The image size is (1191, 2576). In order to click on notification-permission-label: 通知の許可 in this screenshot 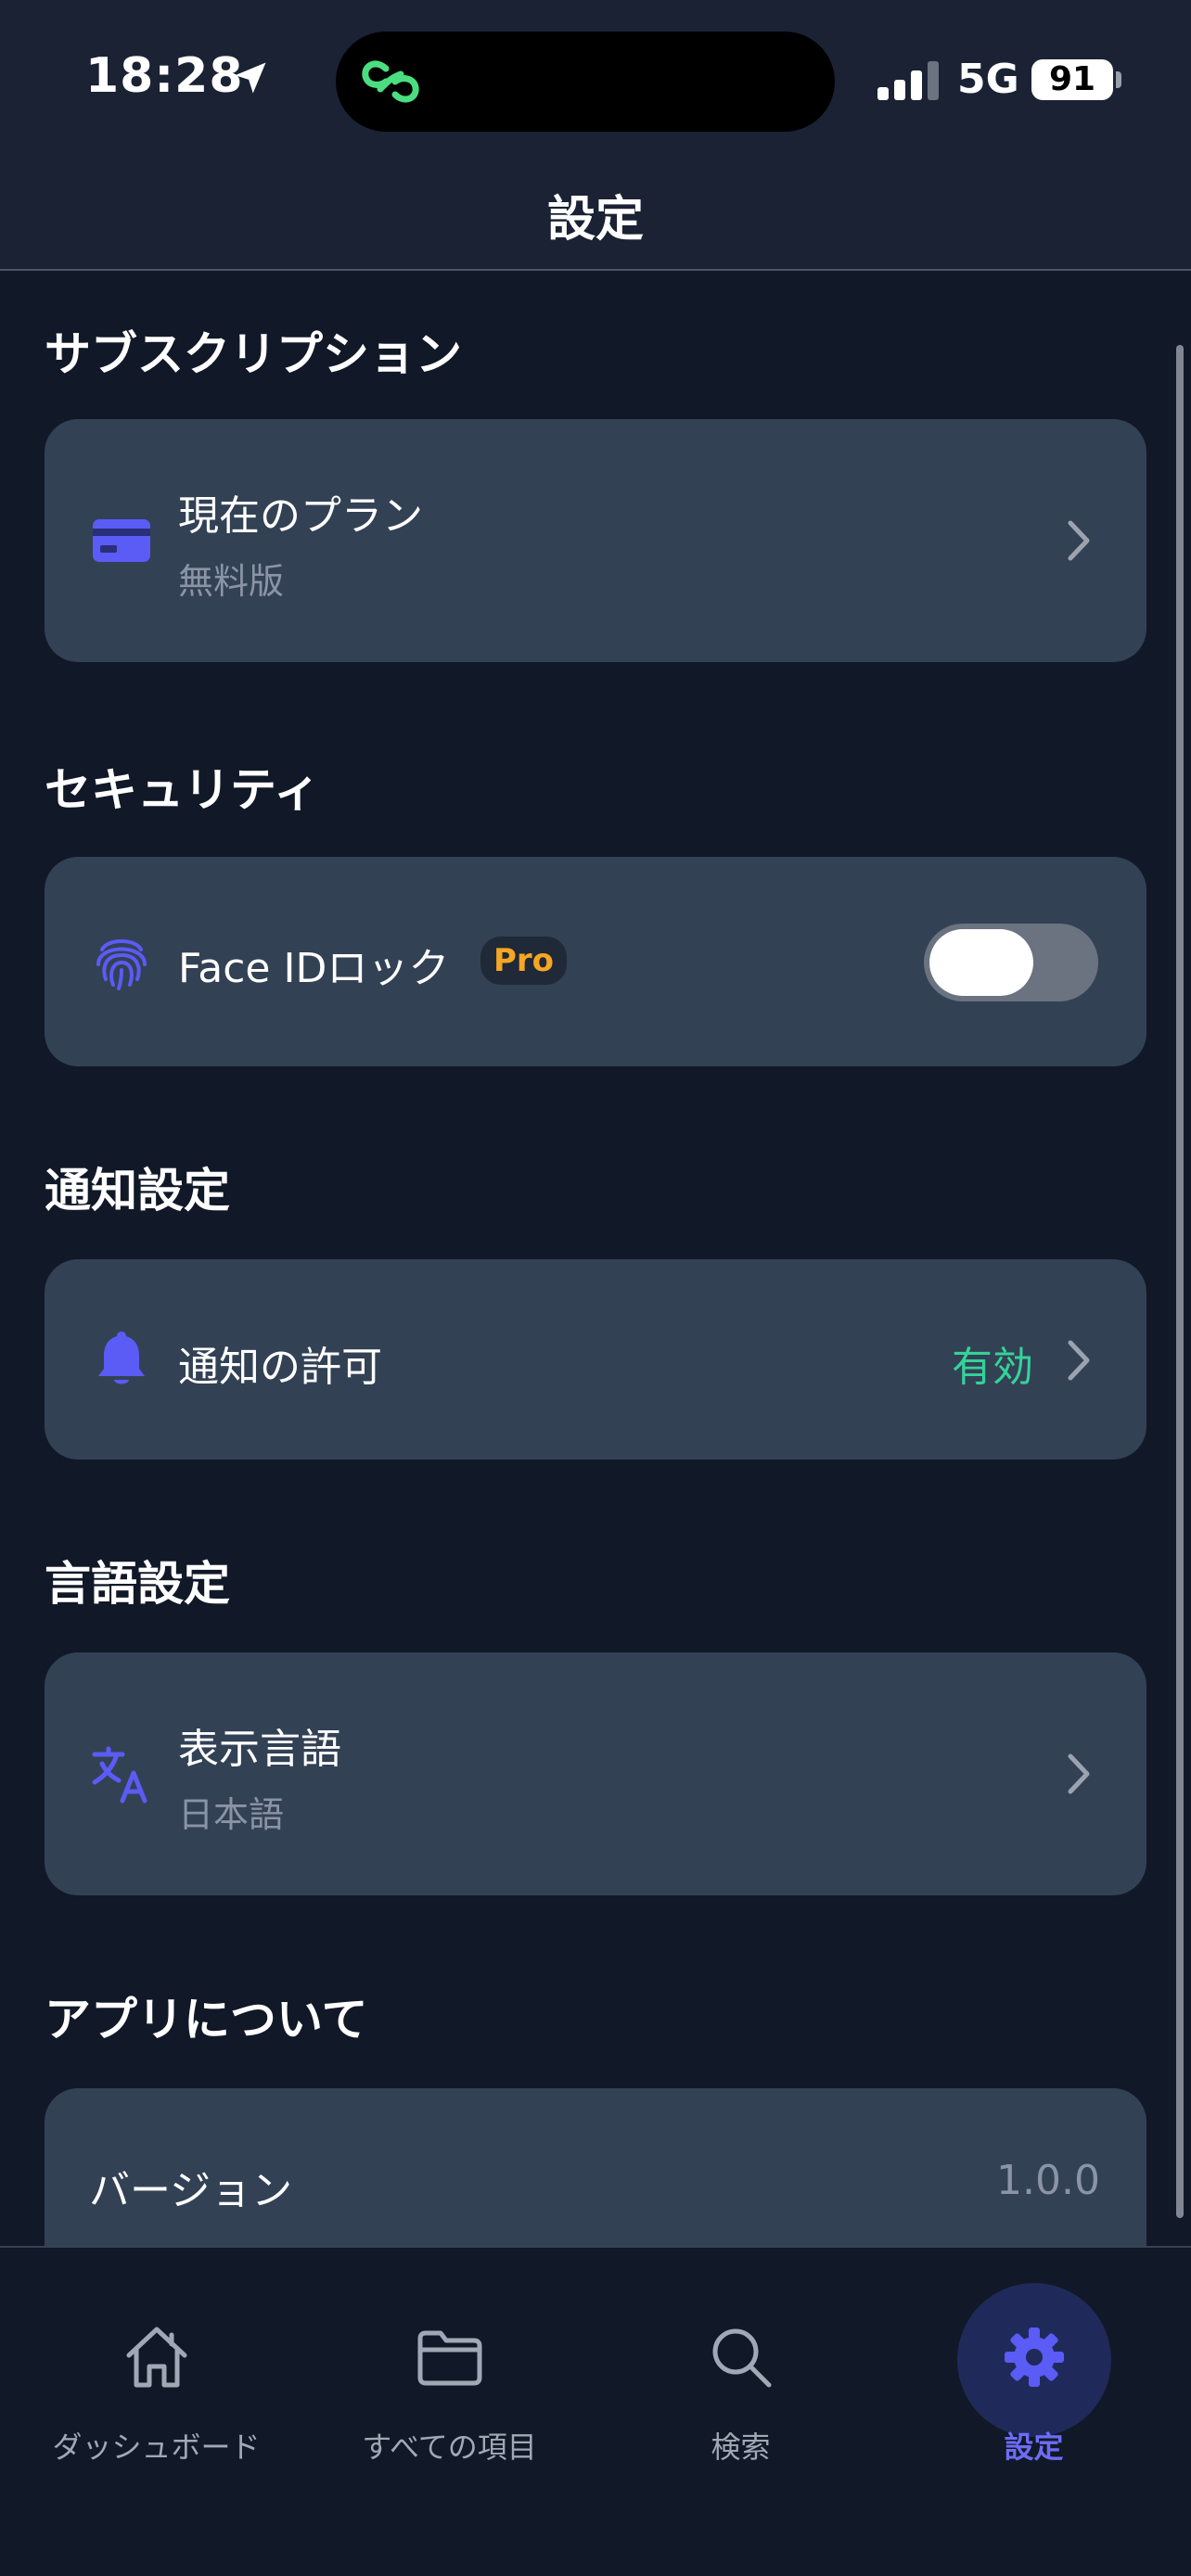, I will do `click(280, 1367)`.